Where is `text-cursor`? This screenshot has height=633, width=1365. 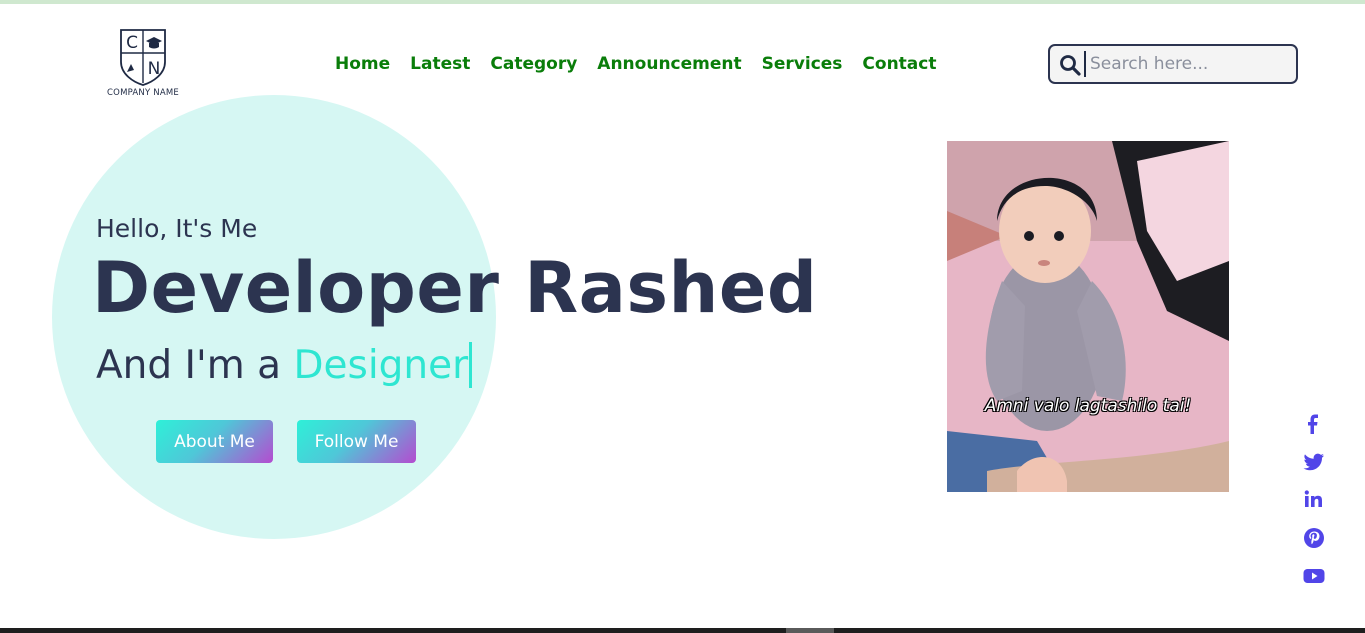 text-cursor is located at coordinates (1085, 64).